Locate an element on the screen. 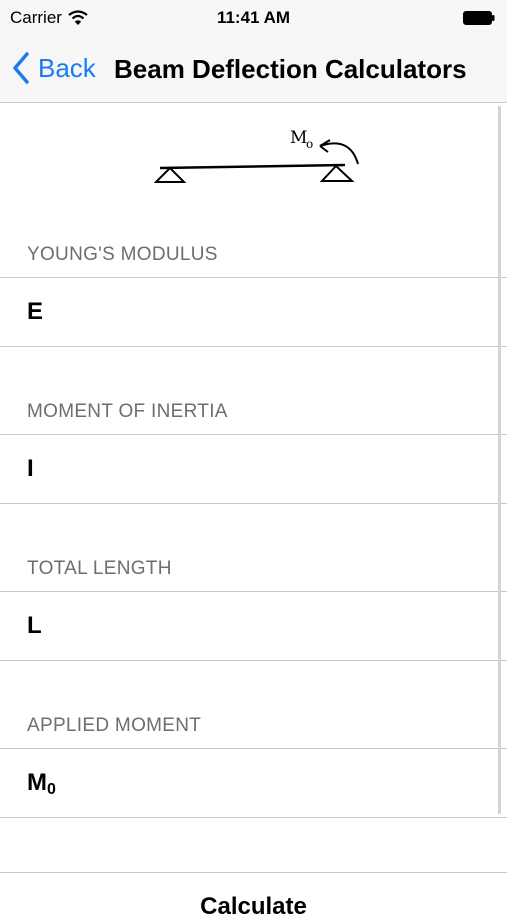 Image resolution: width=507 pixels, height=921 pixels. moment-label: M is located at coordinates (298, 138).